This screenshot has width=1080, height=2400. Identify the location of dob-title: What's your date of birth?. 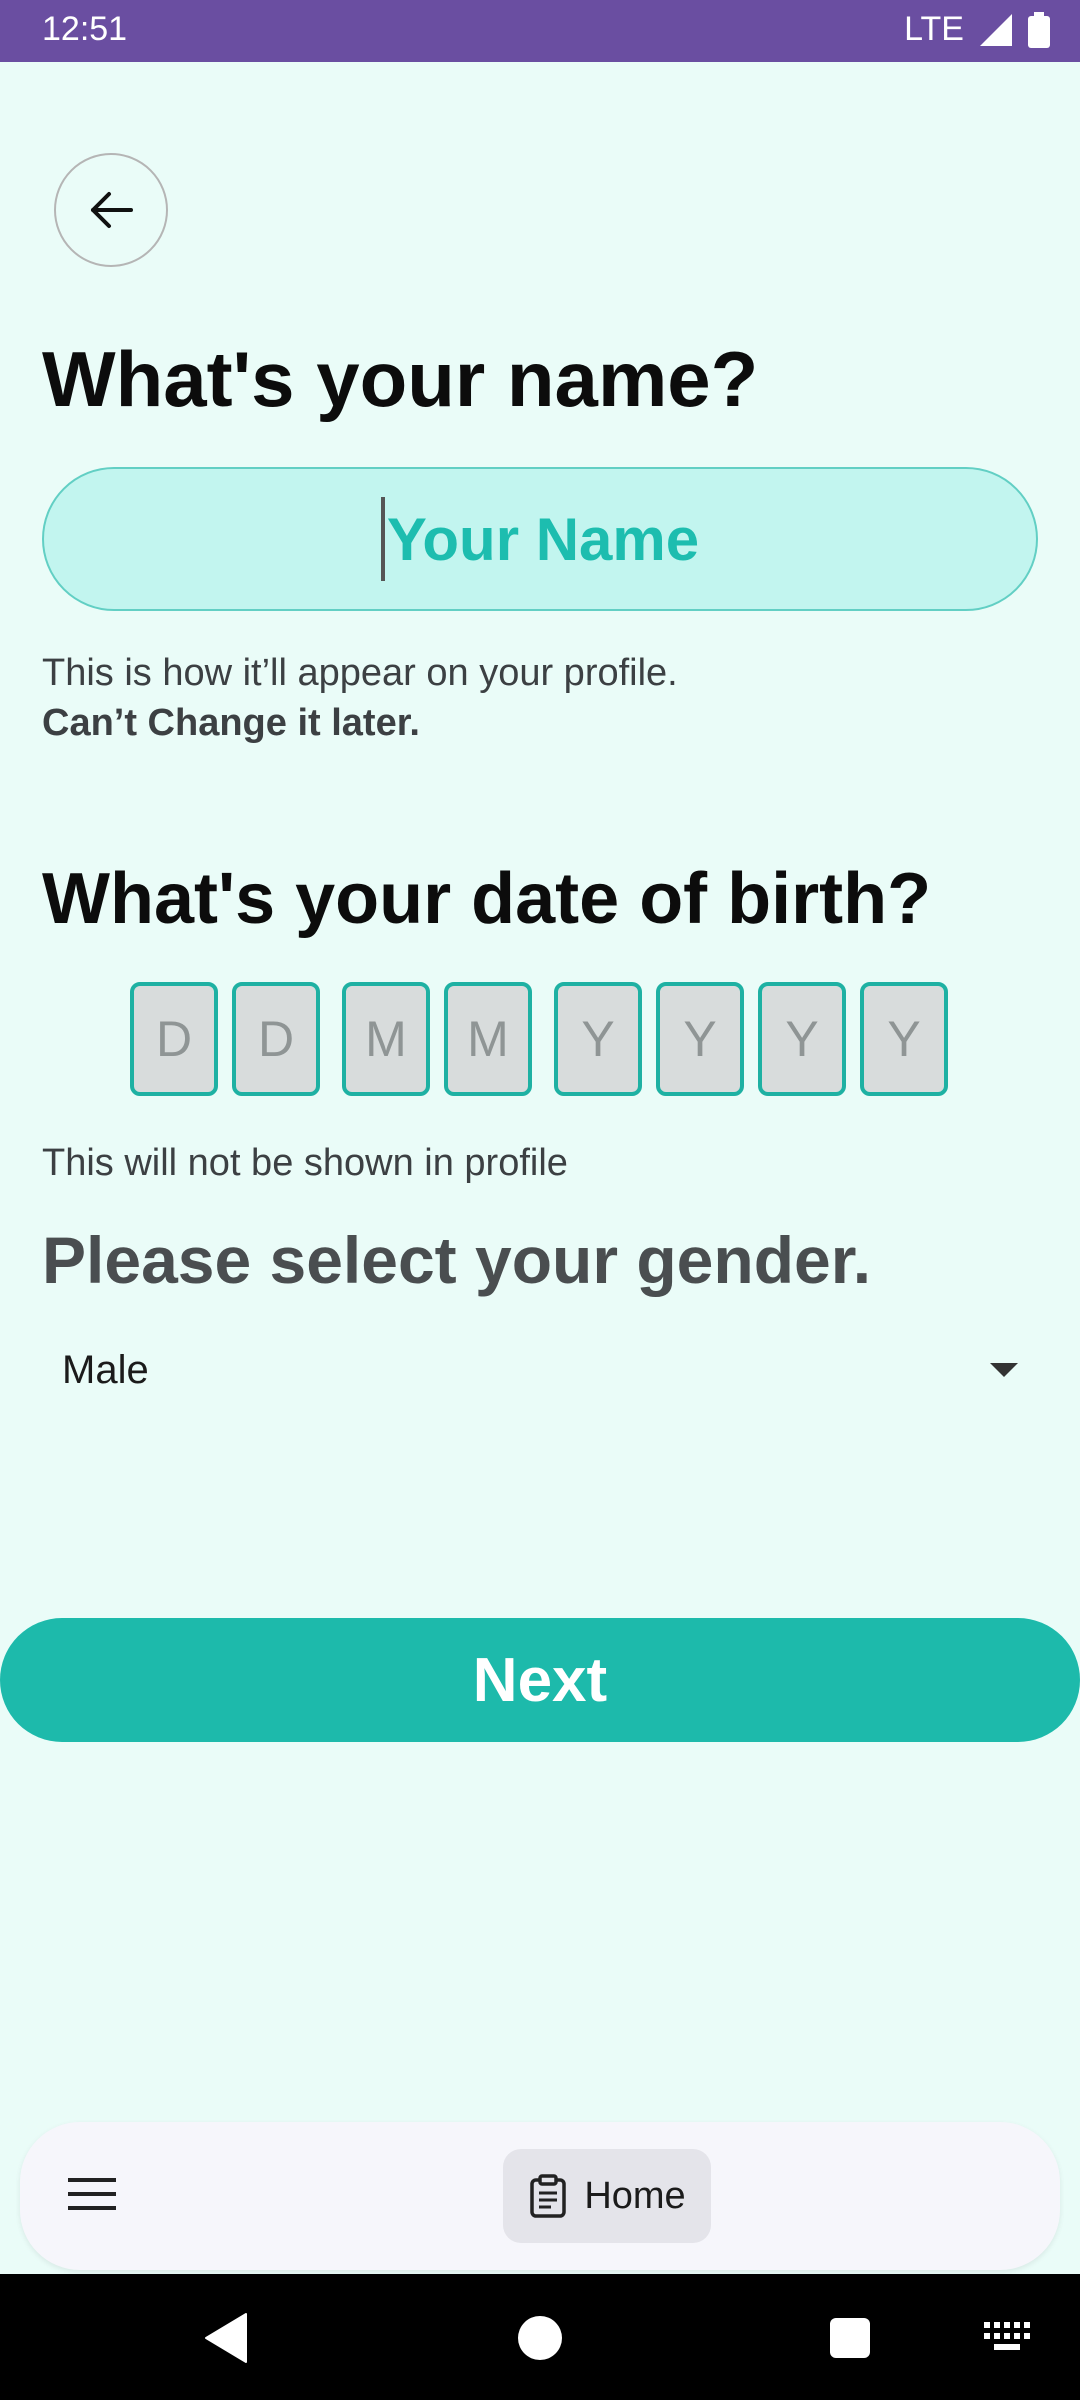
(487, 899).